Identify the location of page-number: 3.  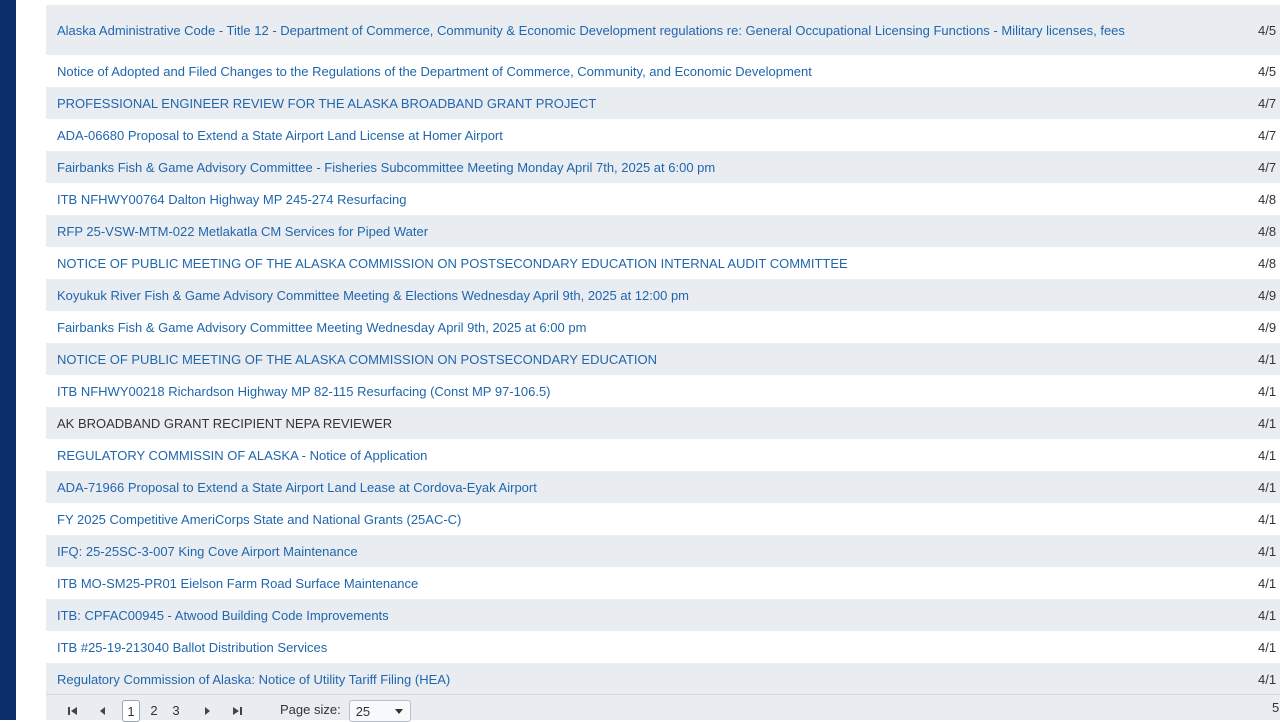
(176, 710).